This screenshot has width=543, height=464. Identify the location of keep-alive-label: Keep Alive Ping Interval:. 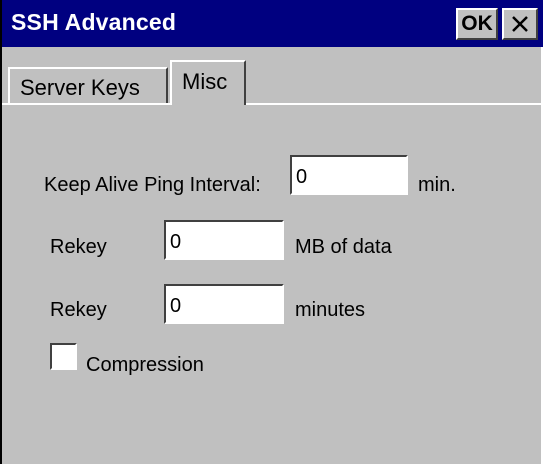
(152, 185).